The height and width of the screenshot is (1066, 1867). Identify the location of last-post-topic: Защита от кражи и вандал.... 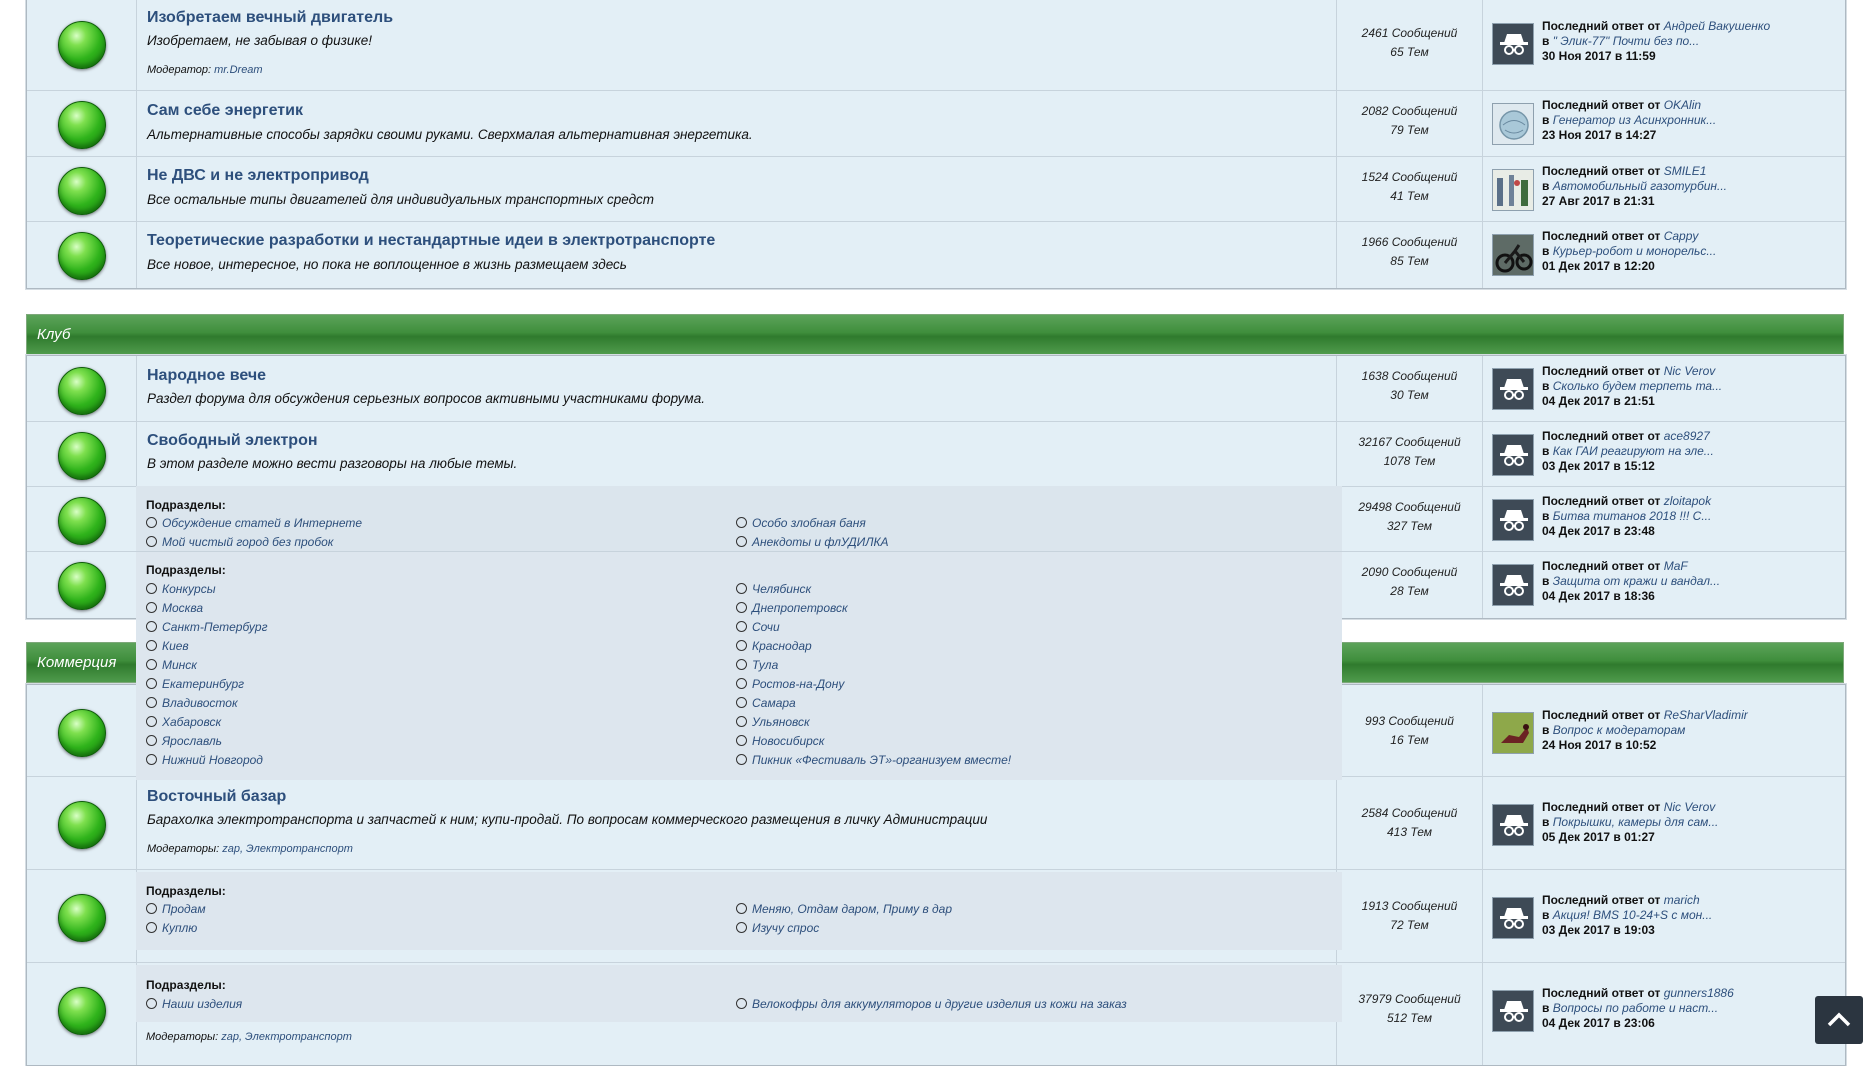
(1636, 581).